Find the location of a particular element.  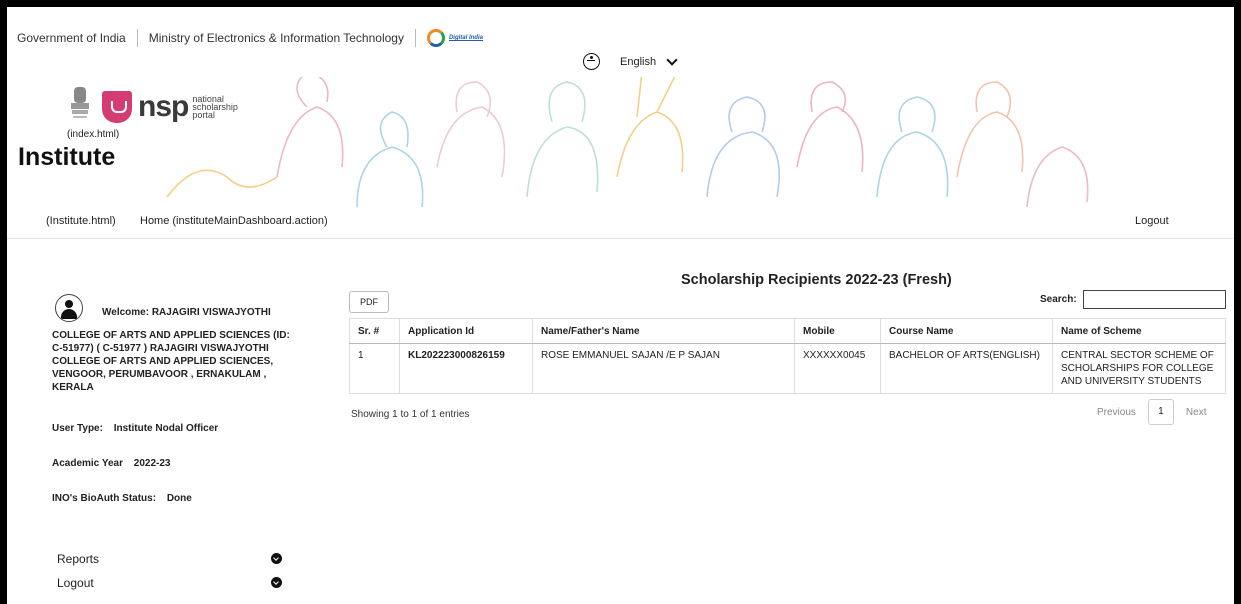

table-title: Scholarship Recipients 2022-23 (Fresh) is located at coordinates (816, 280).